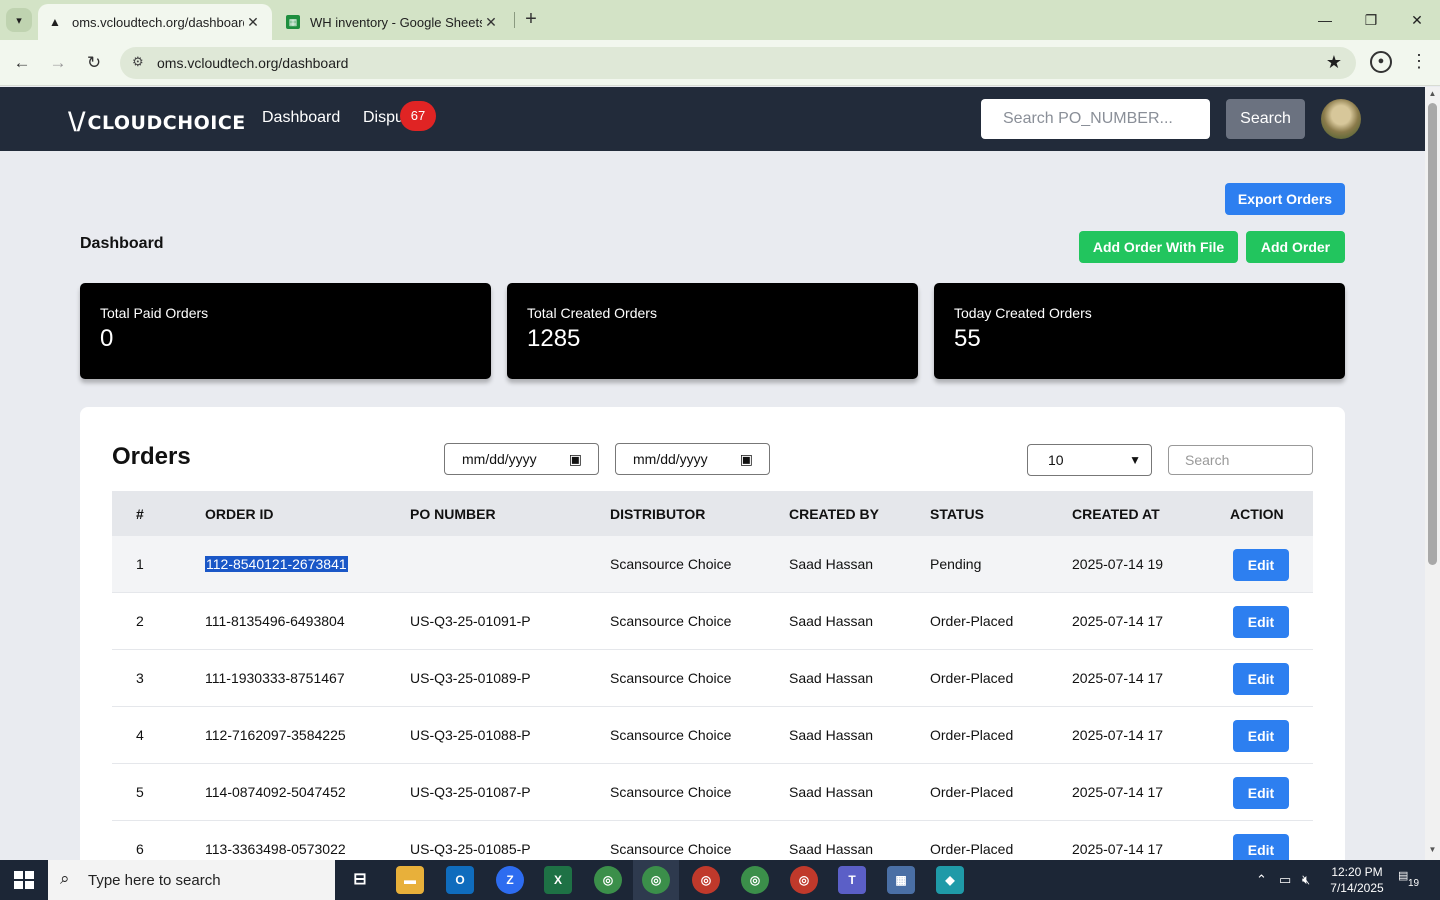 The height and width of the screenshot is (900, 1440). What do you see at coordinates (140, 564) in the screenshot?
I see `cell-index: 1` at bounding box center [140, 564].